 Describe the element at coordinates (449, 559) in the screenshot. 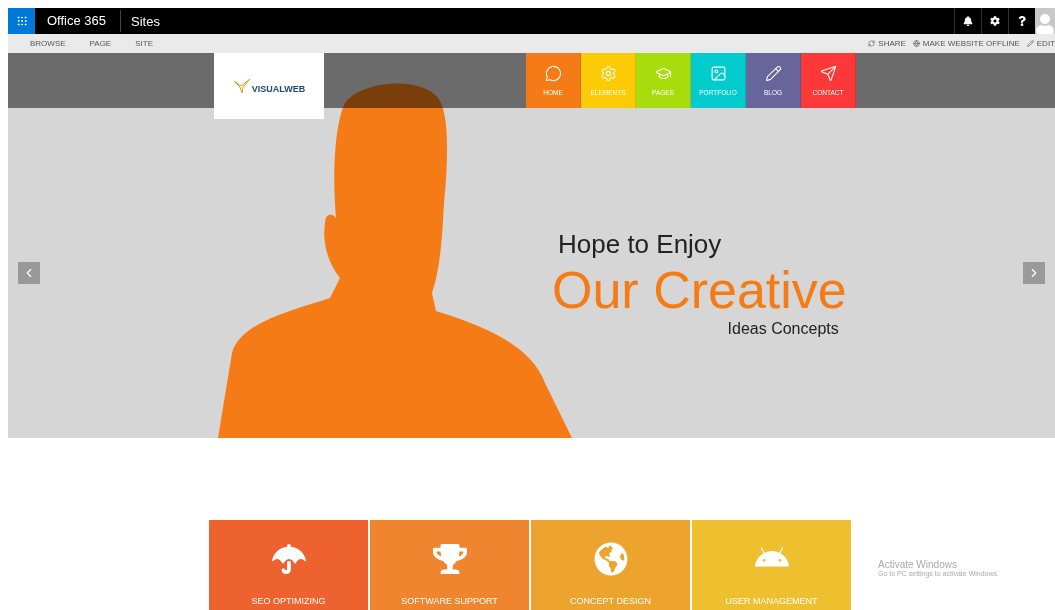

I see `trophy-icon` at that location.